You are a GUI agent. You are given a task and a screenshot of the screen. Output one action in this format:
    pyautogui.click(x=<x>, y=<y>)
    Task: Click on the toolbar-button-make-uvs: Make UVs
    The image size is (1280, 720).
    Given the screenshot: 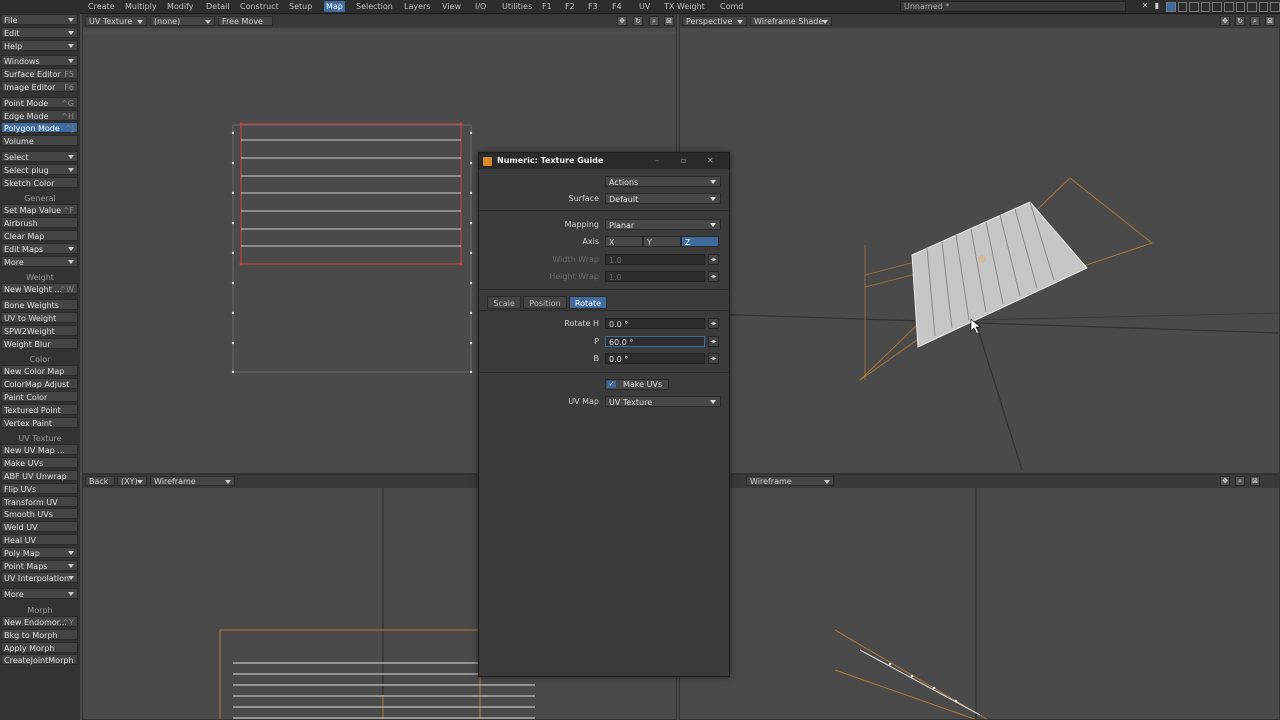 What is the action you would take?
    pyautogui.click(x=39, y=463)
    